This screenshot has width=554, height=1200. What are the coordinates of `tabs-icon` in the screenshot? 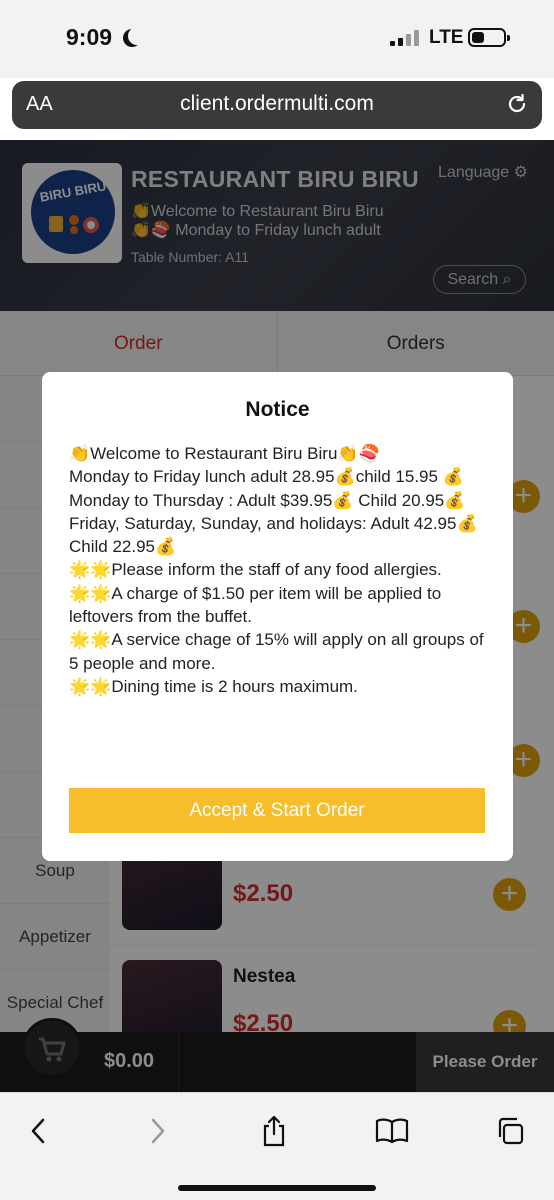 It's located at (510, 1131).